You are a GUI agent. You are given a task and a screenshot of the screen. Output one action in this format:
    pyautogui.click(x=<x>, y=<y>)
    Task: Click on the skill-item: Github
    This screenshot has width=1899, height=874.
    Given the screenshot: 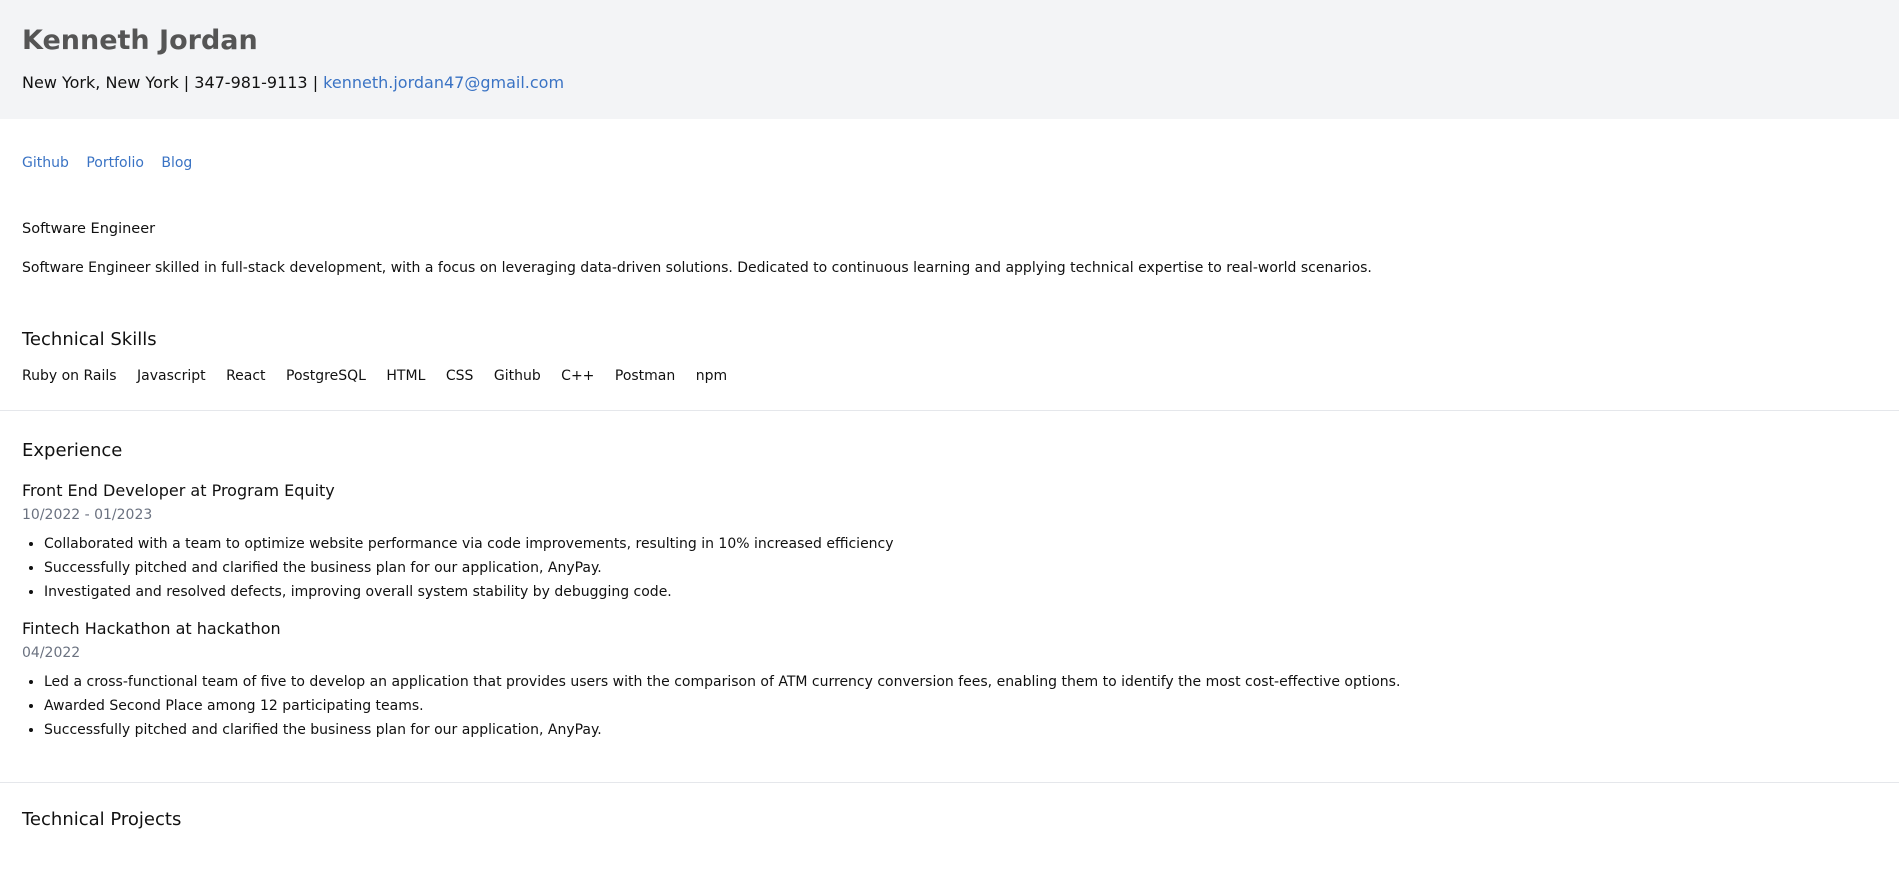 What is the action you would take?
    pyautogui.click(x=517, y=376)
    